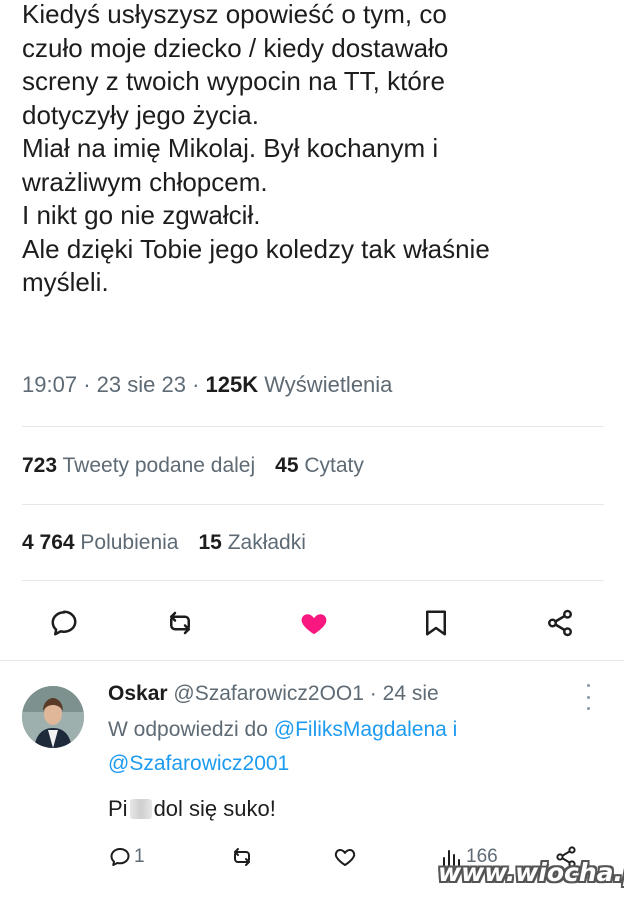 The width and height of the screenshot is (624, 900). I want to click on reply-like-button, so click(345, 857).